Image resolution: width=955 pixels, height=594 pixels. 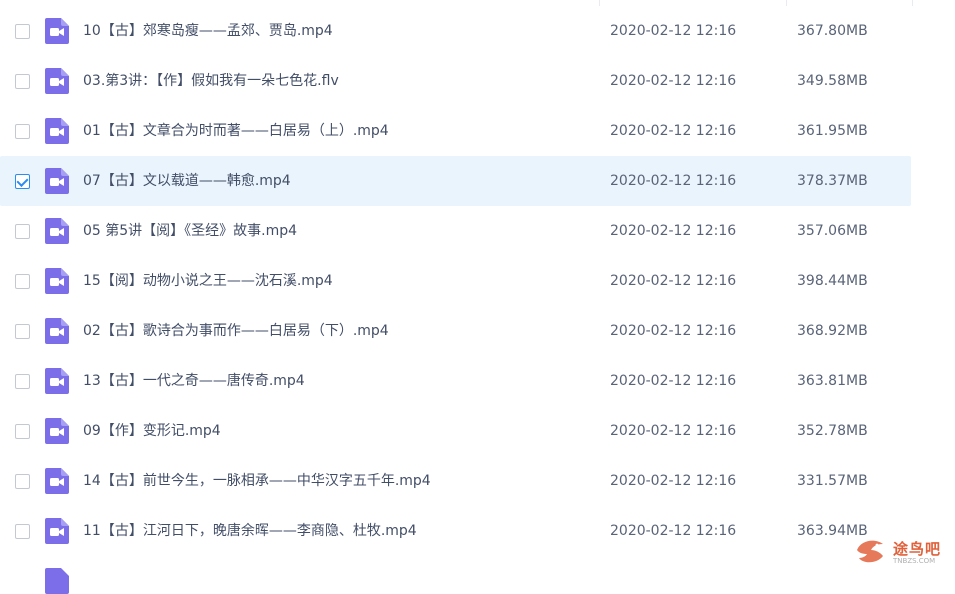 I want to click on file-size: 352.78MB, so click(x=832, y=431).